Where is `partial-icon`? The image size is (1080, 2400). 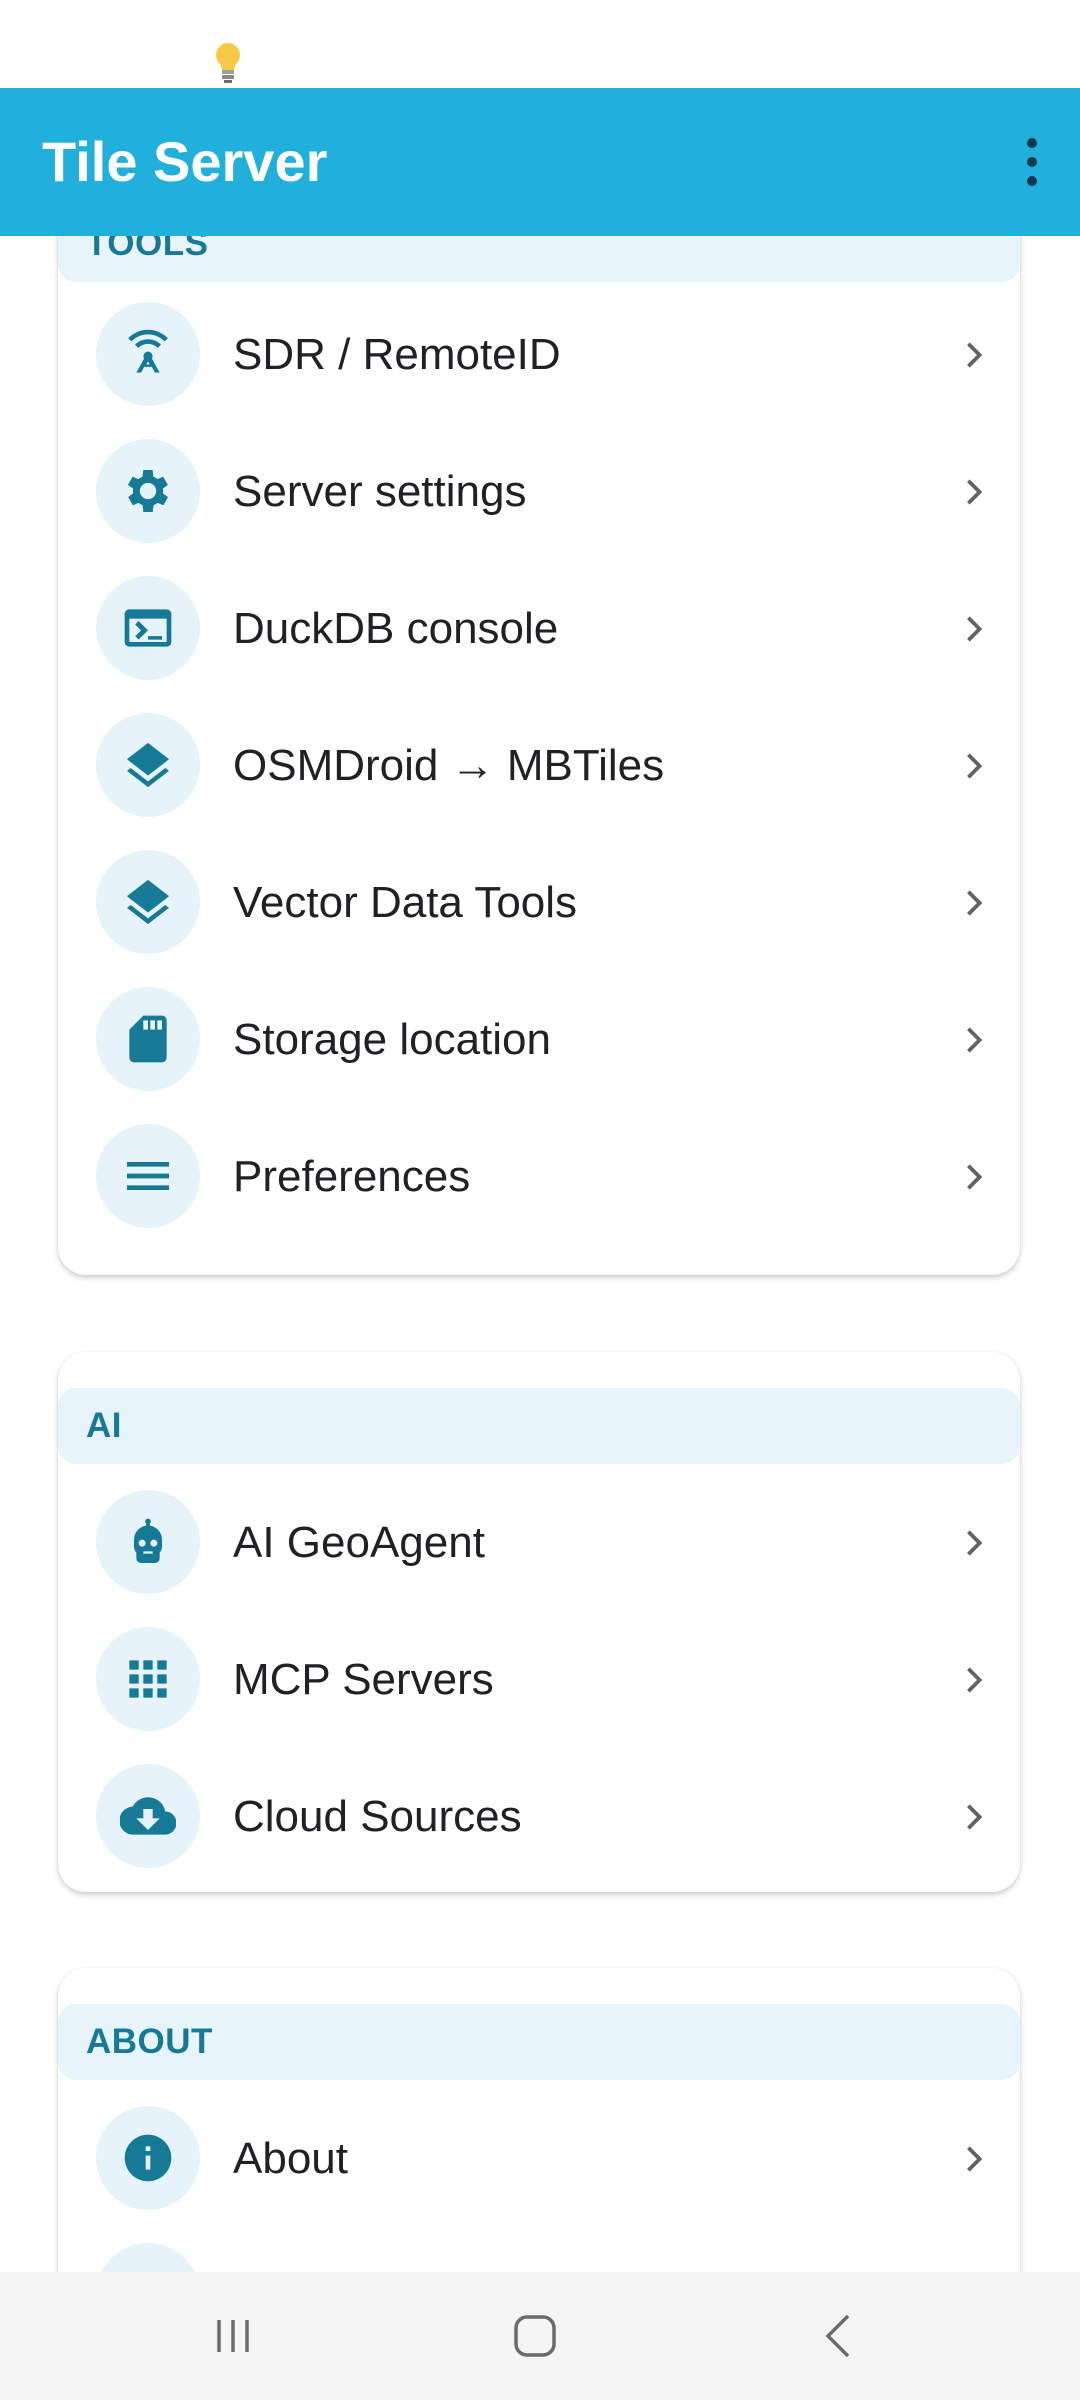
partial-icon is located at coordinates (148, 2257).